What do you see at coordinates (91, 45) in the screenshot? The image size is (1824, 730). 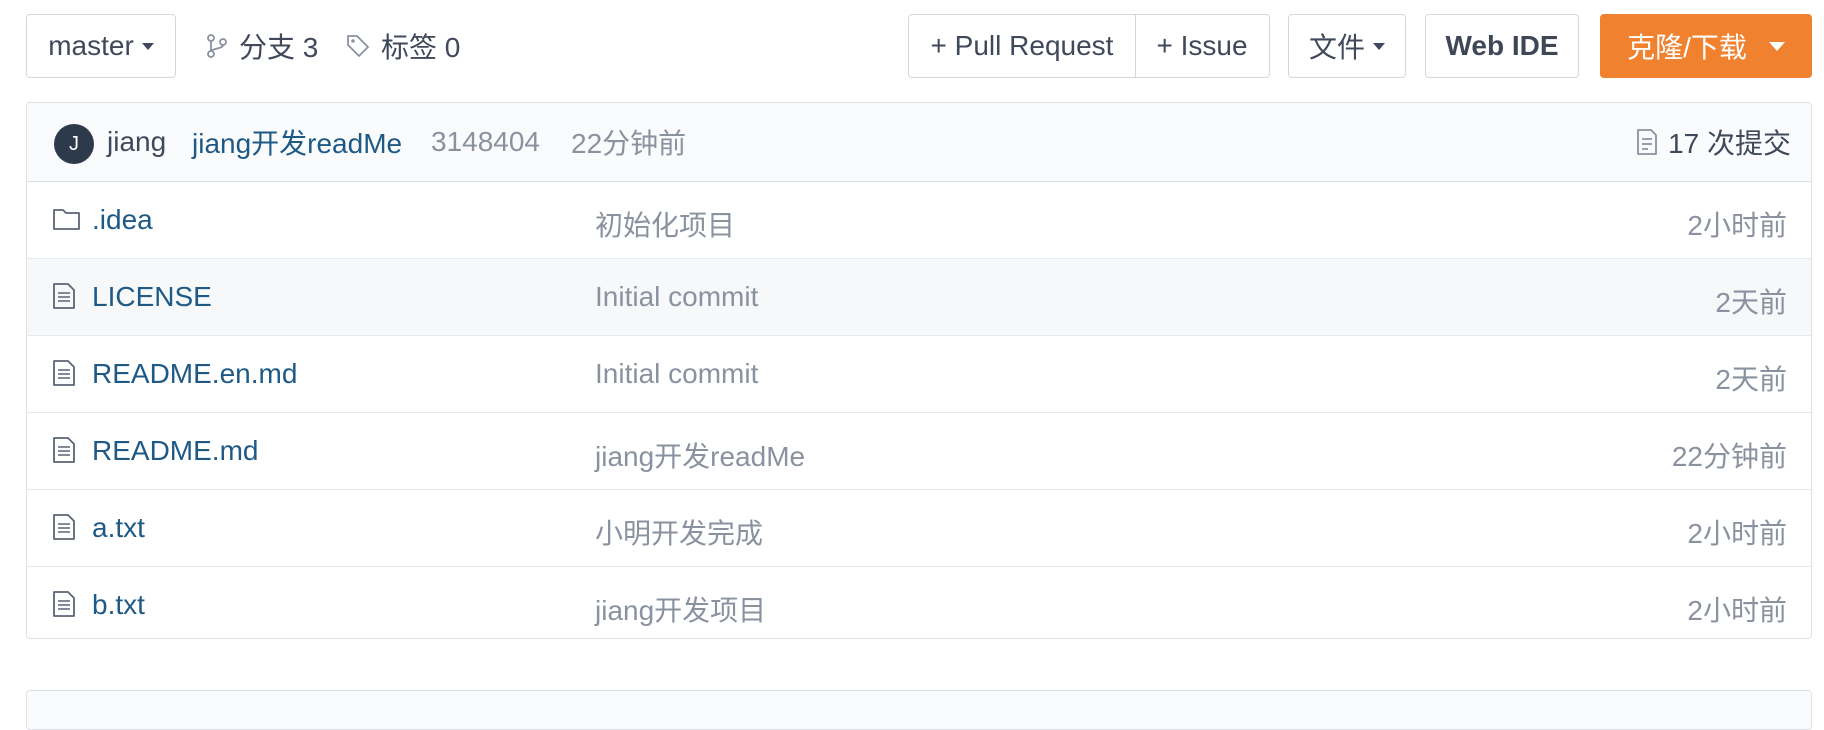 I see `branch-select-label: master` at bounding box center [91, 45].